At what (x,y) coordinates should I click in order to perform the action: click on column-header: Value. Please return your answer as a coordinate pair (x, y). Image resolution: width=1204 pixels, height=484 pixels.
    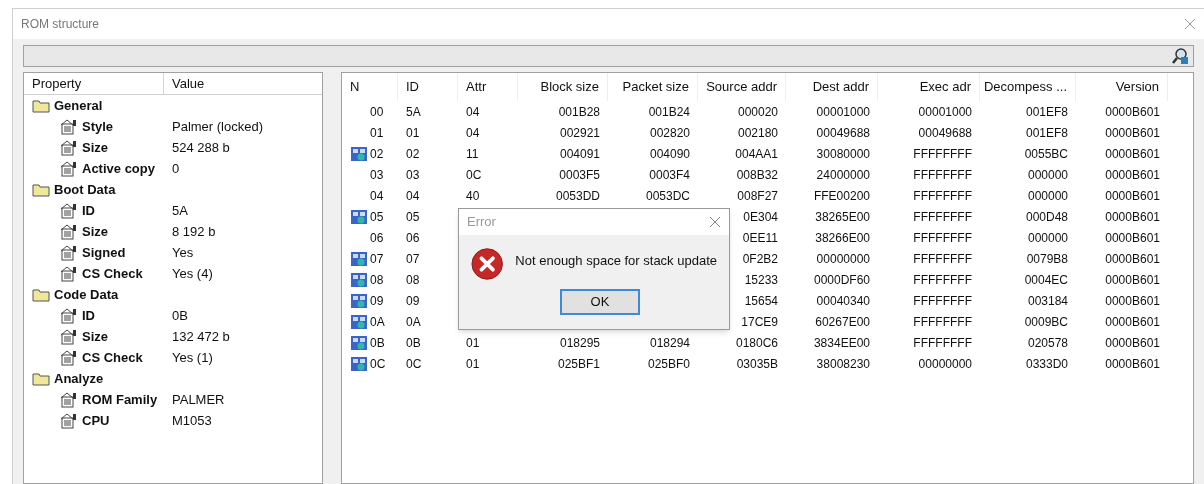
    Looking at the image, I should click on (243, 83).